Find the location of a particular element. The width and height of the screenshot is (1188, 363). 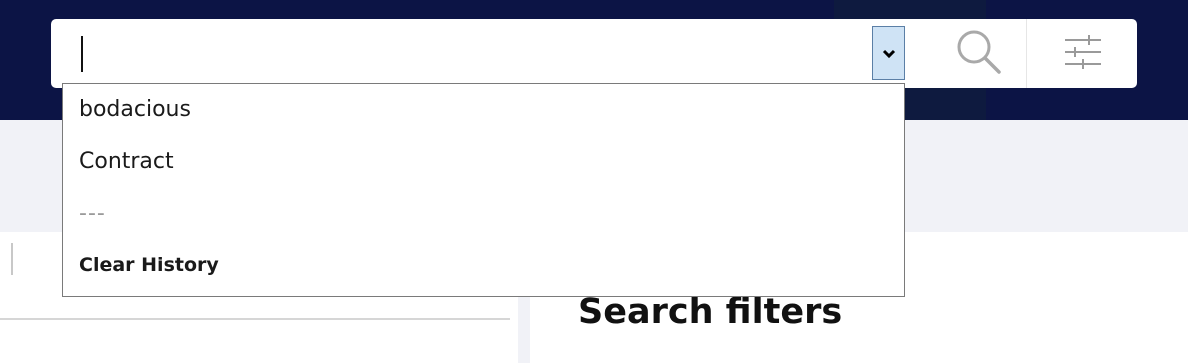

magnifier-icon is located at coordinates (979, 54).